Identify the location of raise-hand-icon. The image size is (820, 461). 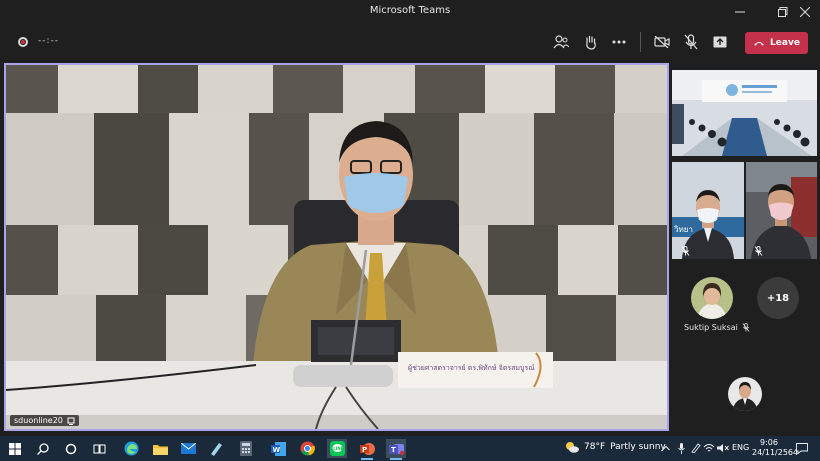
(591, 42).